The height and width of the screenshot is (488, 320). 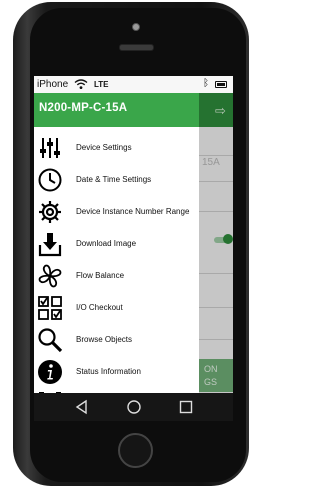 I want to click on menu-item-flow-balance: Flow Balance, so click(x=116, y=276).